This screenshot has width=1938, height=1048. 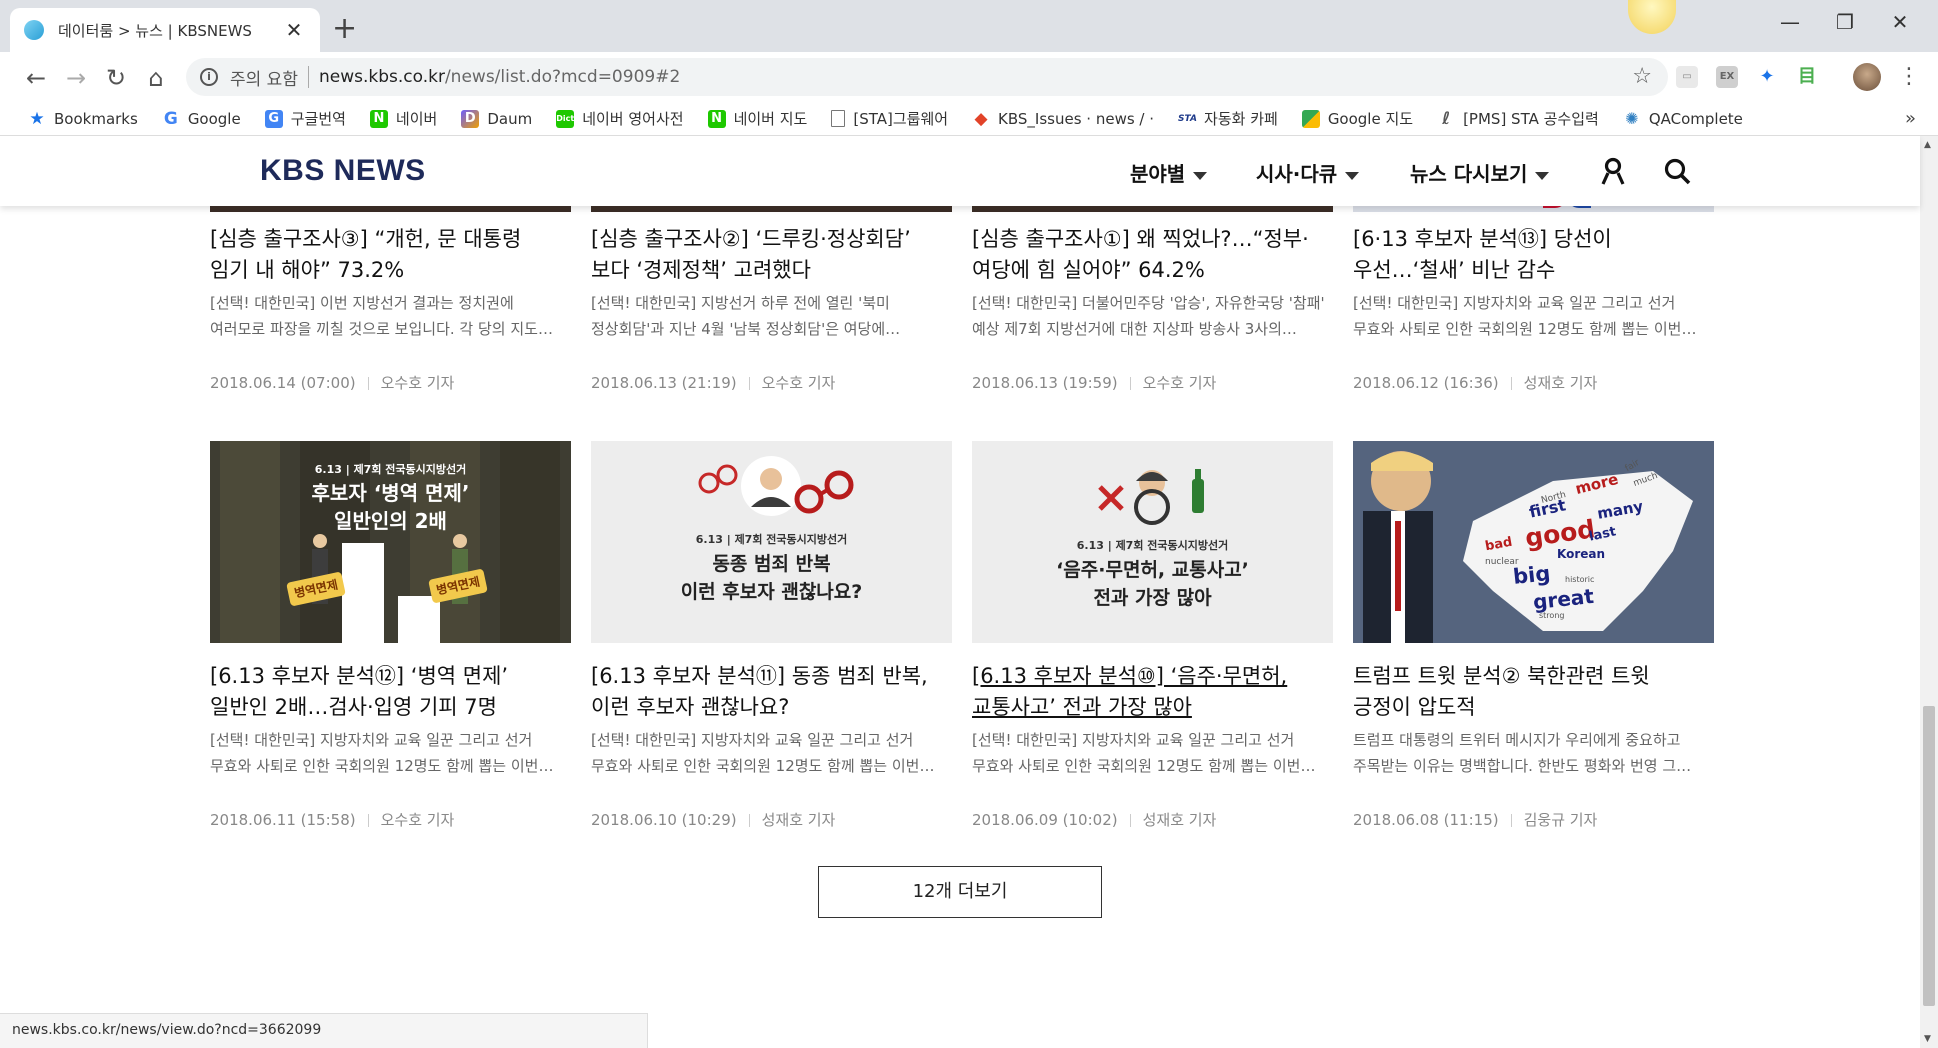 What do you see at coordinates (1228, 118) in the screenshot?
I see `bookmark-item: STA 자동화 카페` at bounding box center [1228, 118].